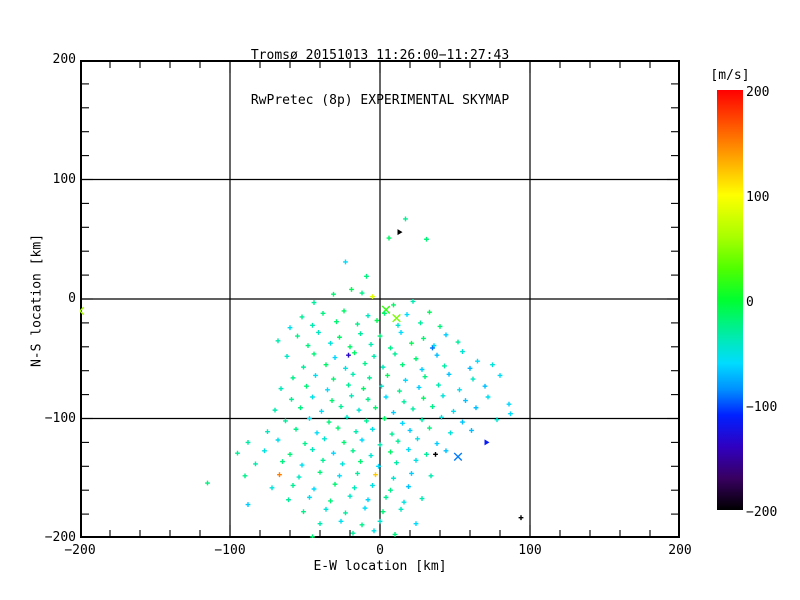 The height and width of the screenshot is (600, 800). I want to click on y-tick-label: 100, so click(64, 179).